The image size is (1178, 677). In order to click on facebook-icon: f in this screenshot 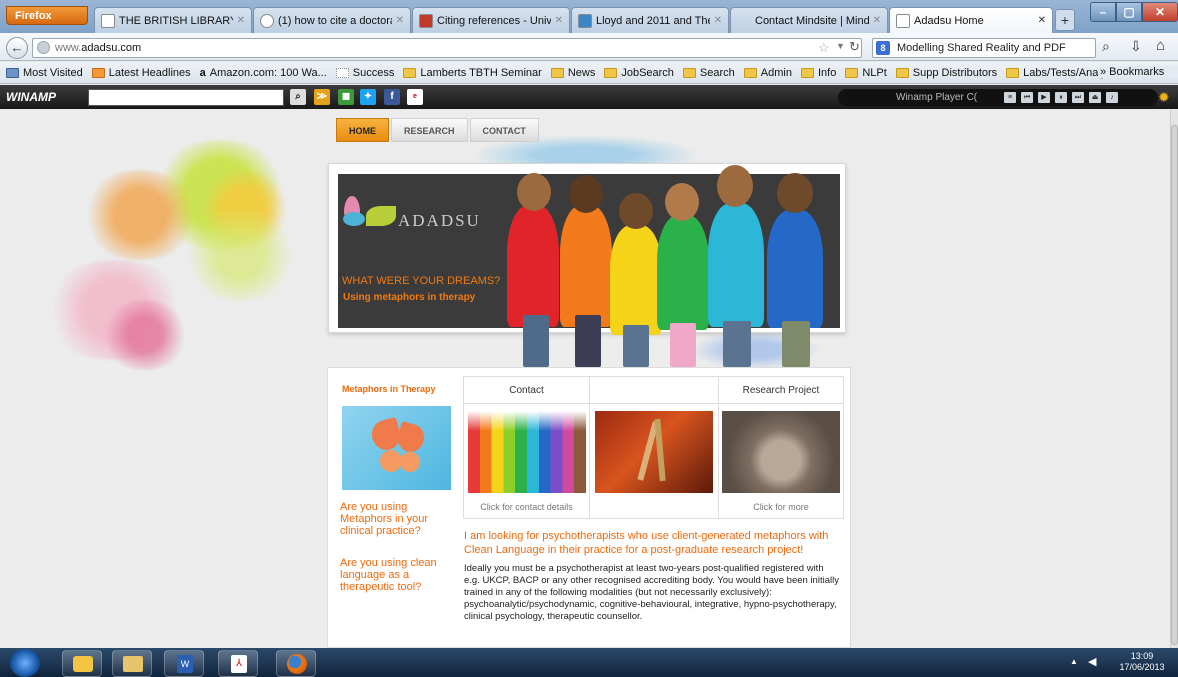, I will do `click(392, 97)`.